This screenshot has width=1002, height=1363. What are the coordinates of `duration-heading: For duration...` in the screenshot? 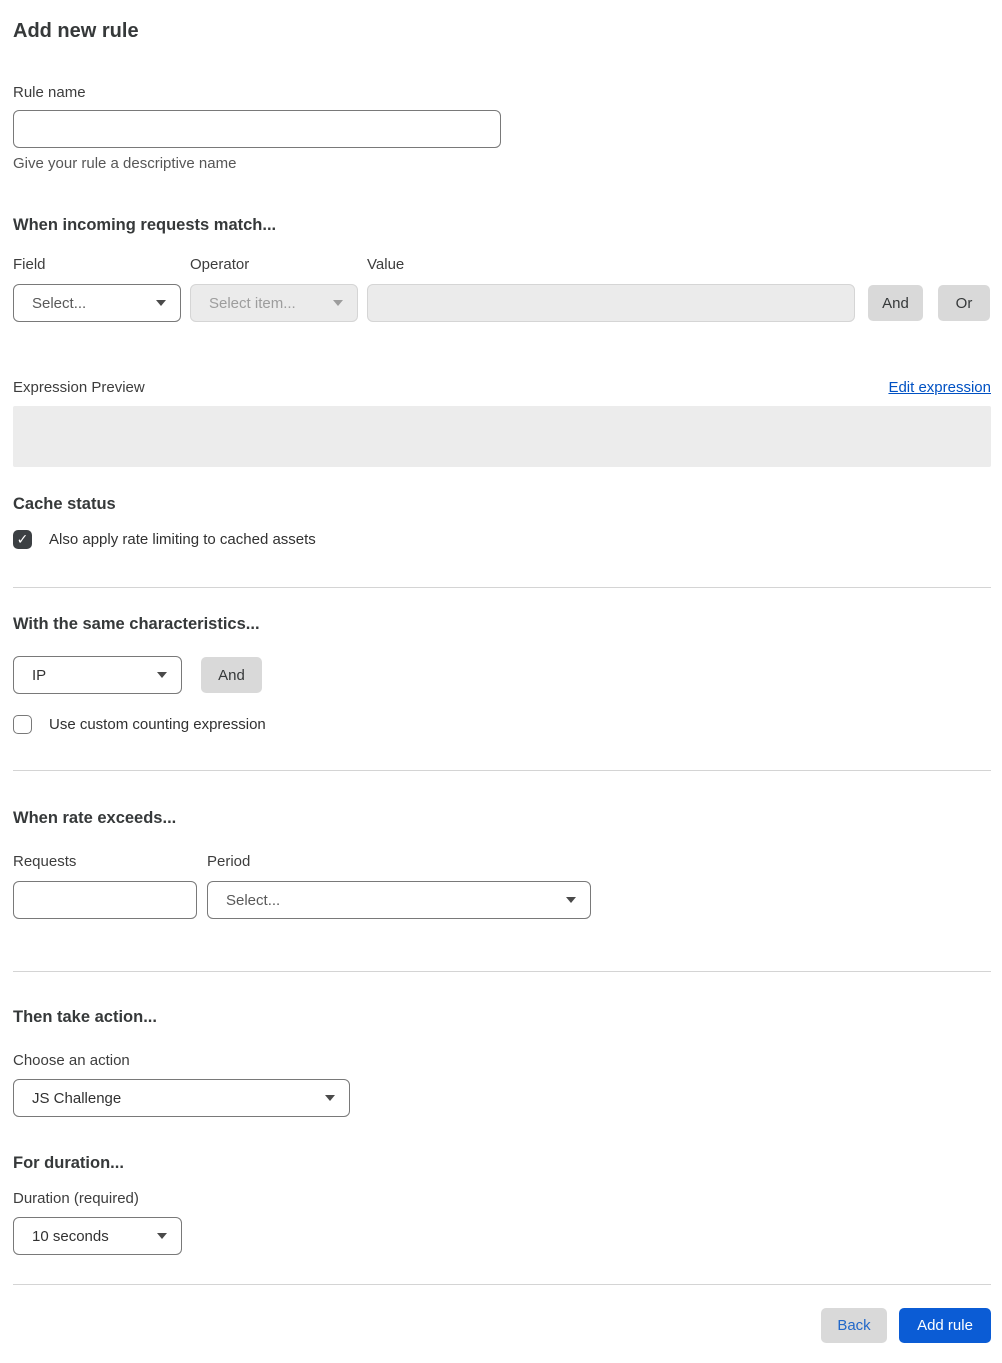 It's located at (68, 1163).